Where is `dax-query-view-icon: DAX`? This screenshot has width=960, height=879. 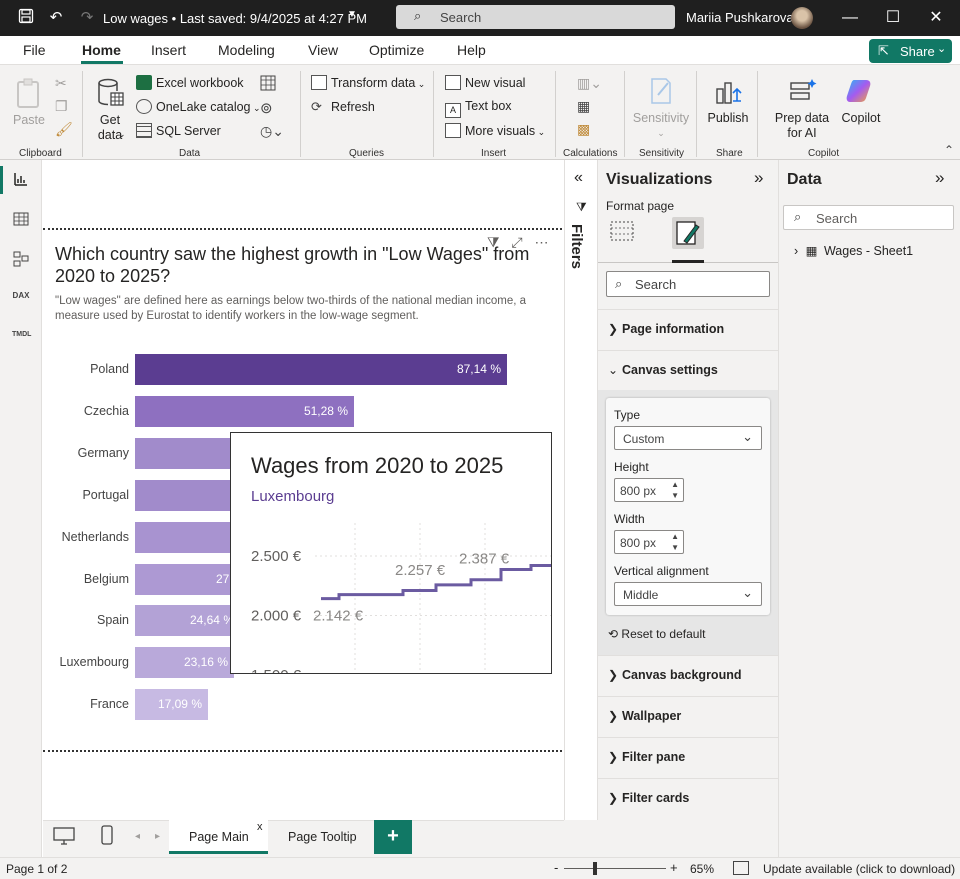
dax-query-view-icon: DAX is located at coordinates (21, 300).